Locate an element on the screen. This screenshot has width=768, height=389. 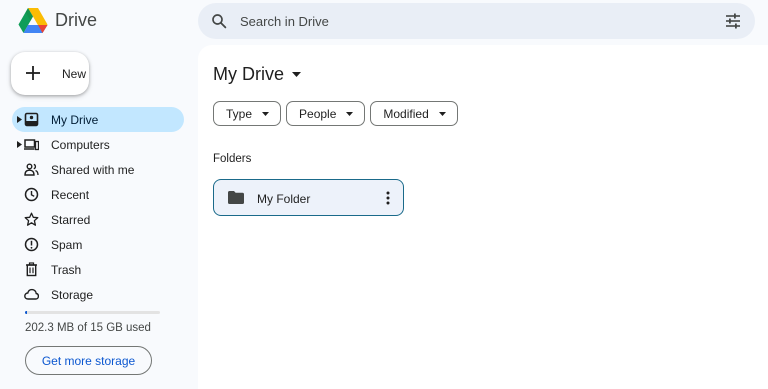
plus-icon is located at coordinates (33, 73).